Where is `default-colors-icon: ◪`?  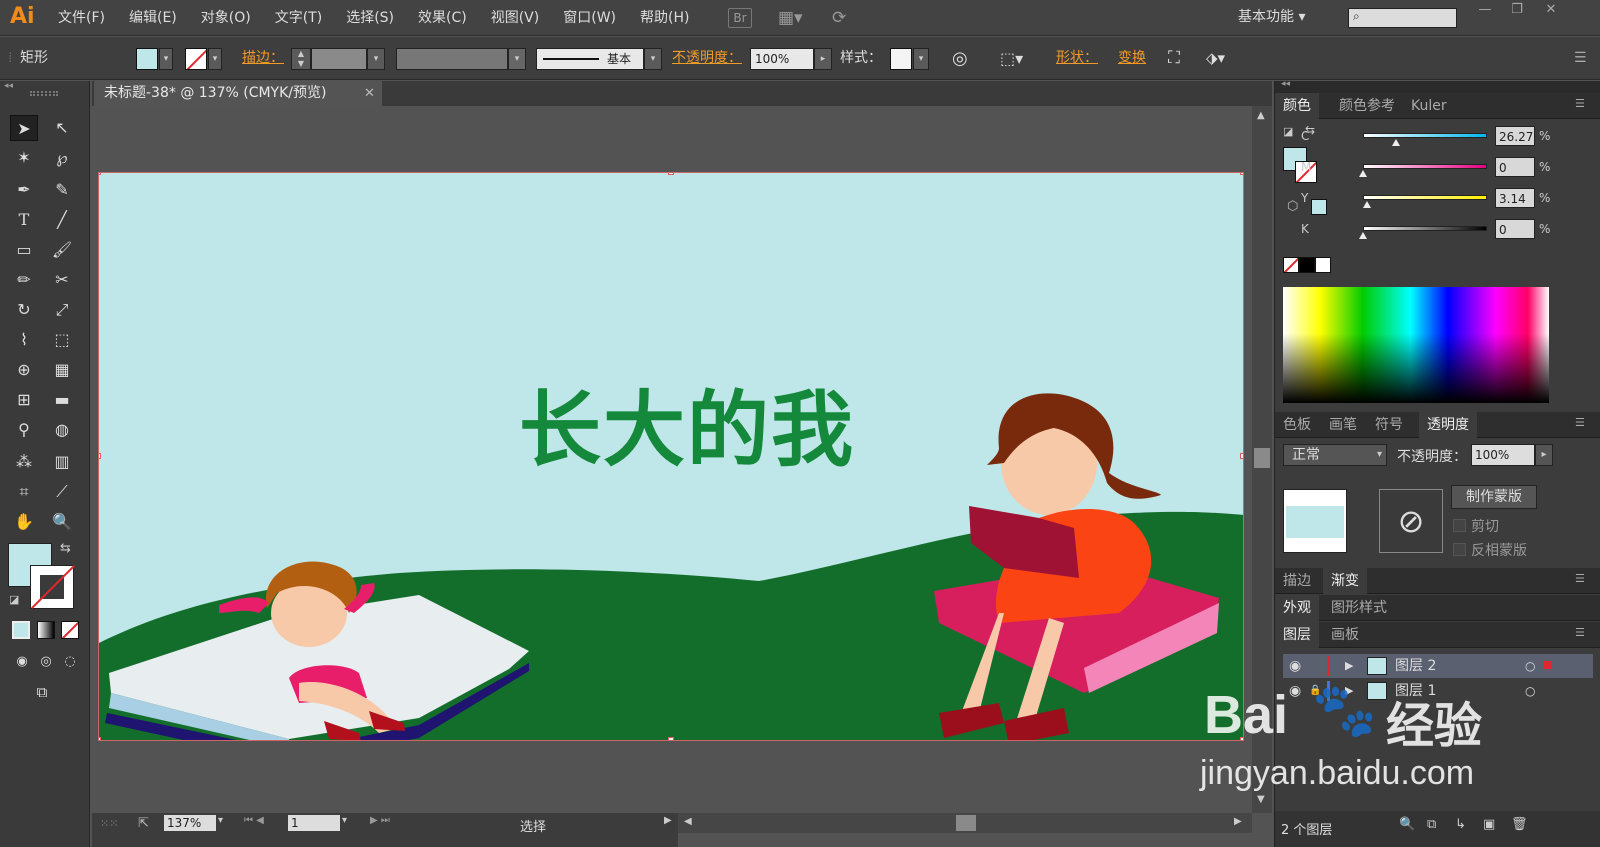 default-colors-icon: ◪ is located at coordinates (14, 599).